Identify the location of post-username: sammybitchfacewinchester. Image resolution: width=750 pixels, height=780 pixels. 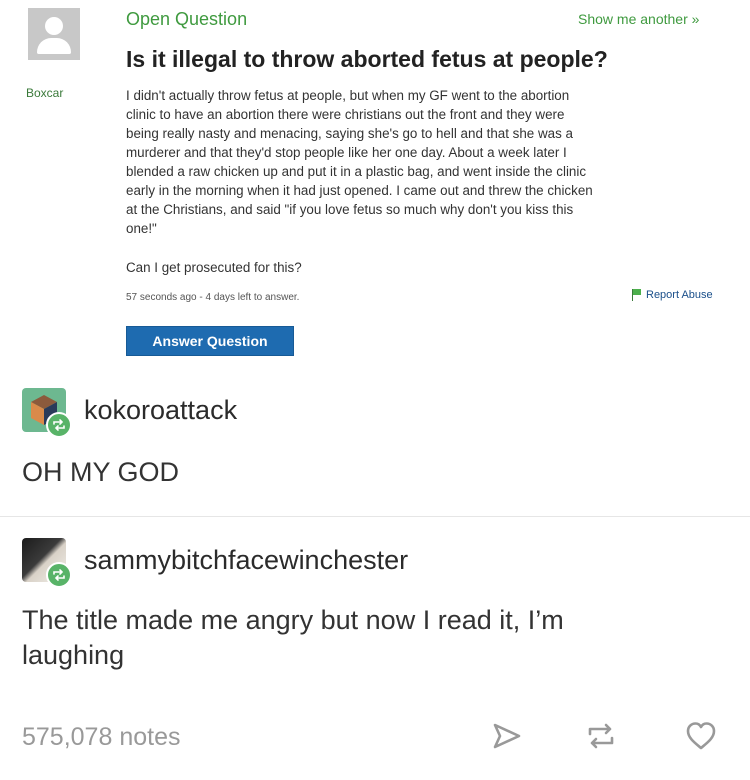
(246, 560).